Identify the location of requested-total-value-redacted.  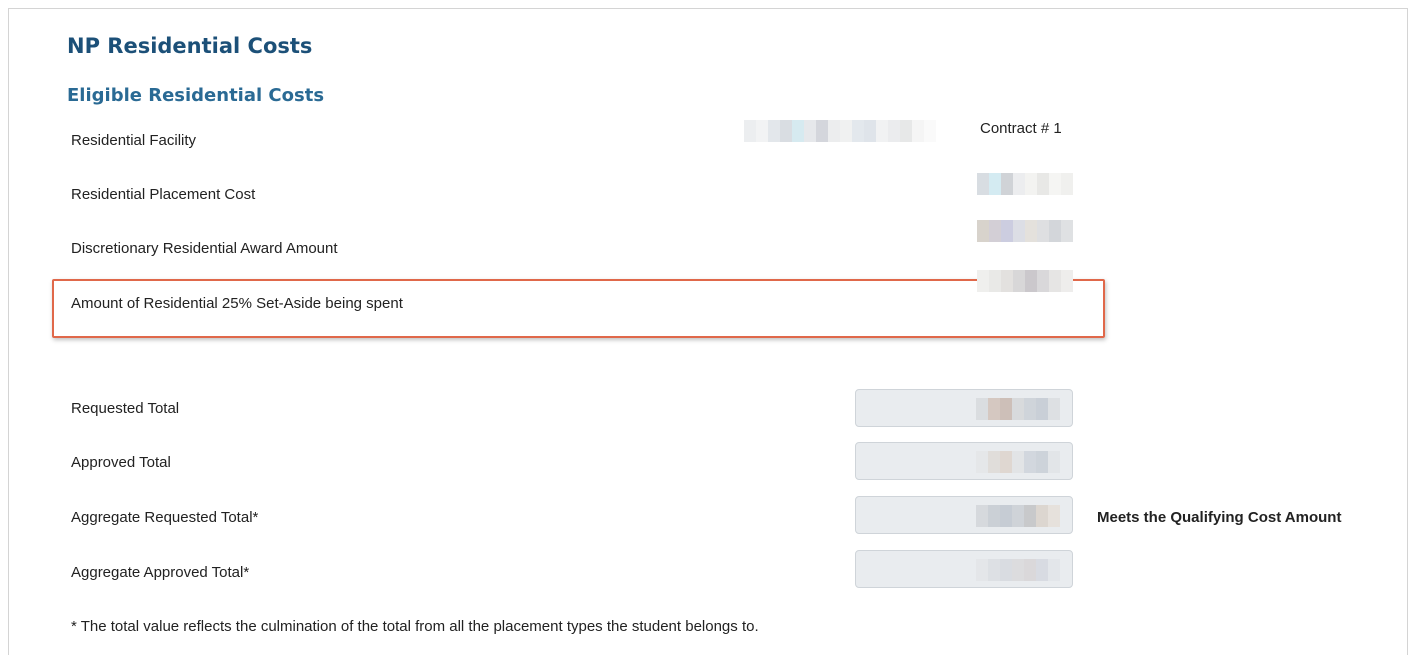
(1018, 409).